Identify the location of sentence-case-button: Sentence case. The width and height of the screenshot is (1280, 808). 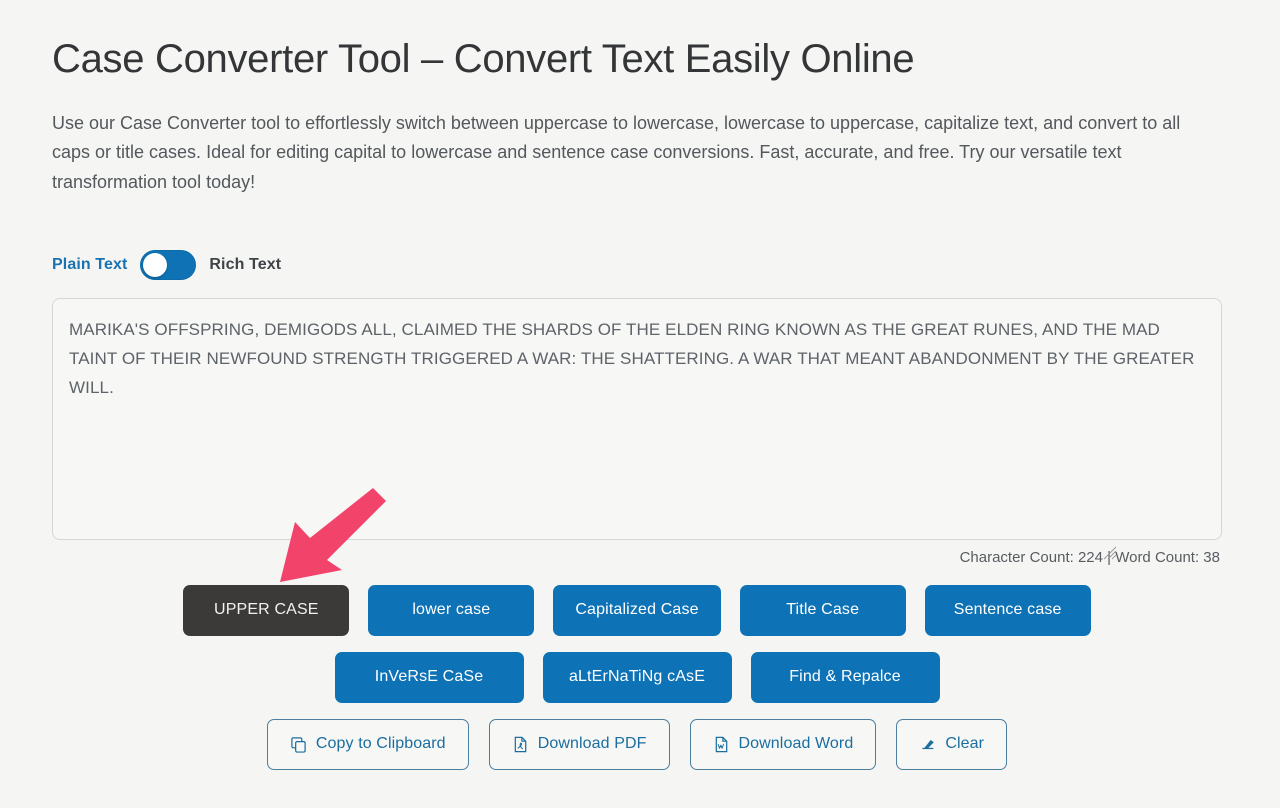
(1007, 610).